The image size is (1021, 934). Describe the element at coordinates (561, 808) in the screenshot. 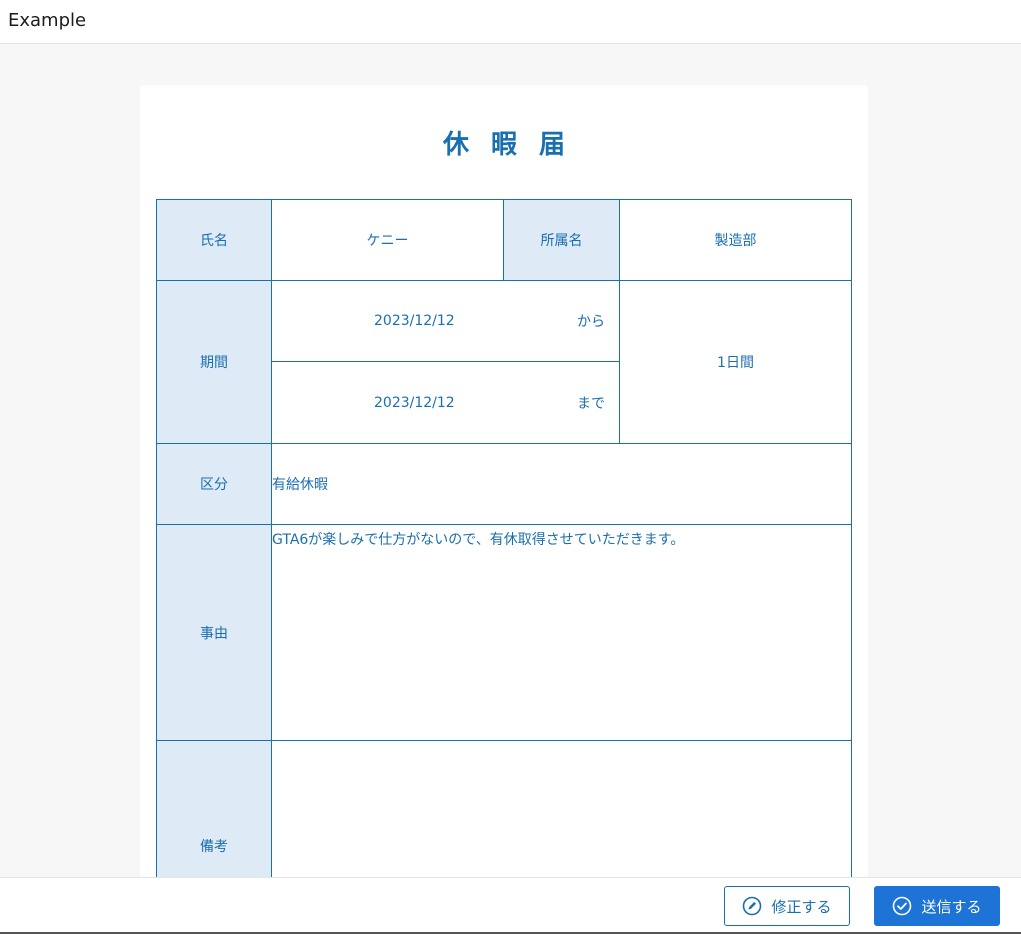

I see `remarks-value` at that location.